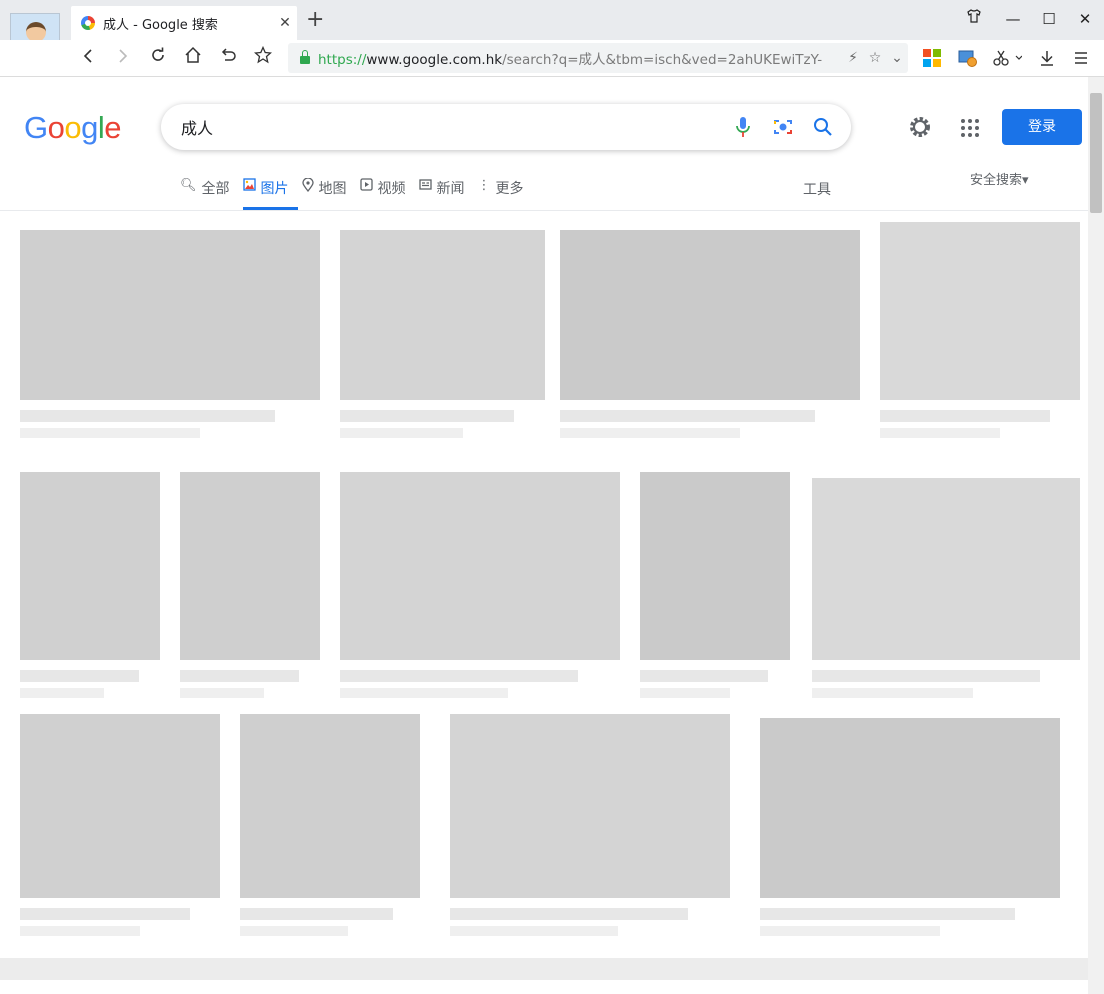 This screenshot has height=994, width=1104. Describe the element at coordinates (1081, 58) in the screenshot. I see `menu-icon` at that location.